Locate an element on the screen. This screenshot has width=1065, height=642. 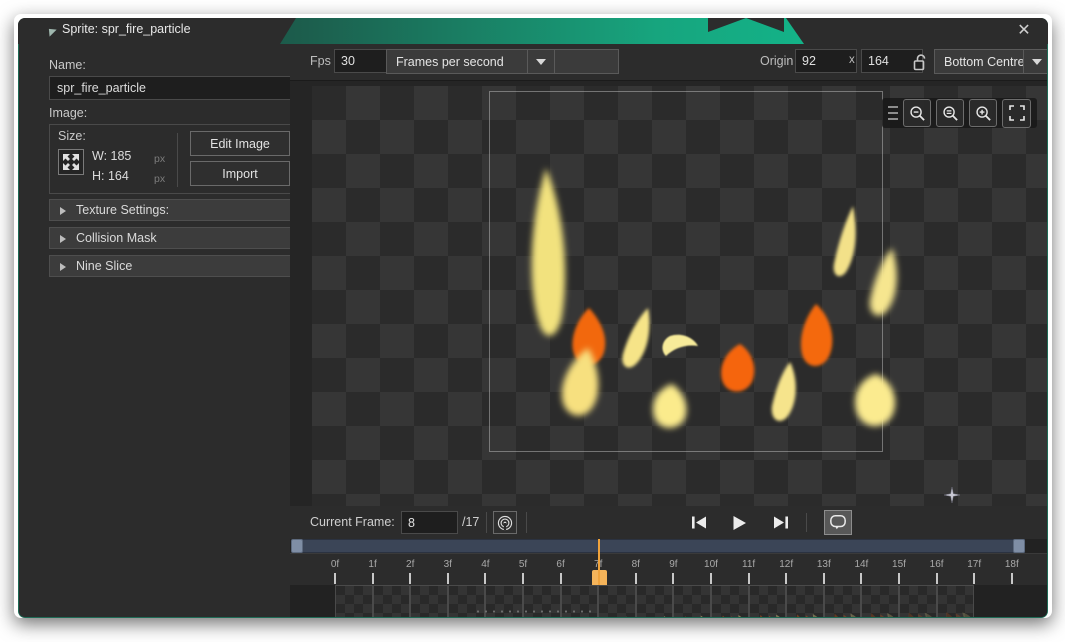
ruler-tick-label: 2f is located at coordinates (410, 564).